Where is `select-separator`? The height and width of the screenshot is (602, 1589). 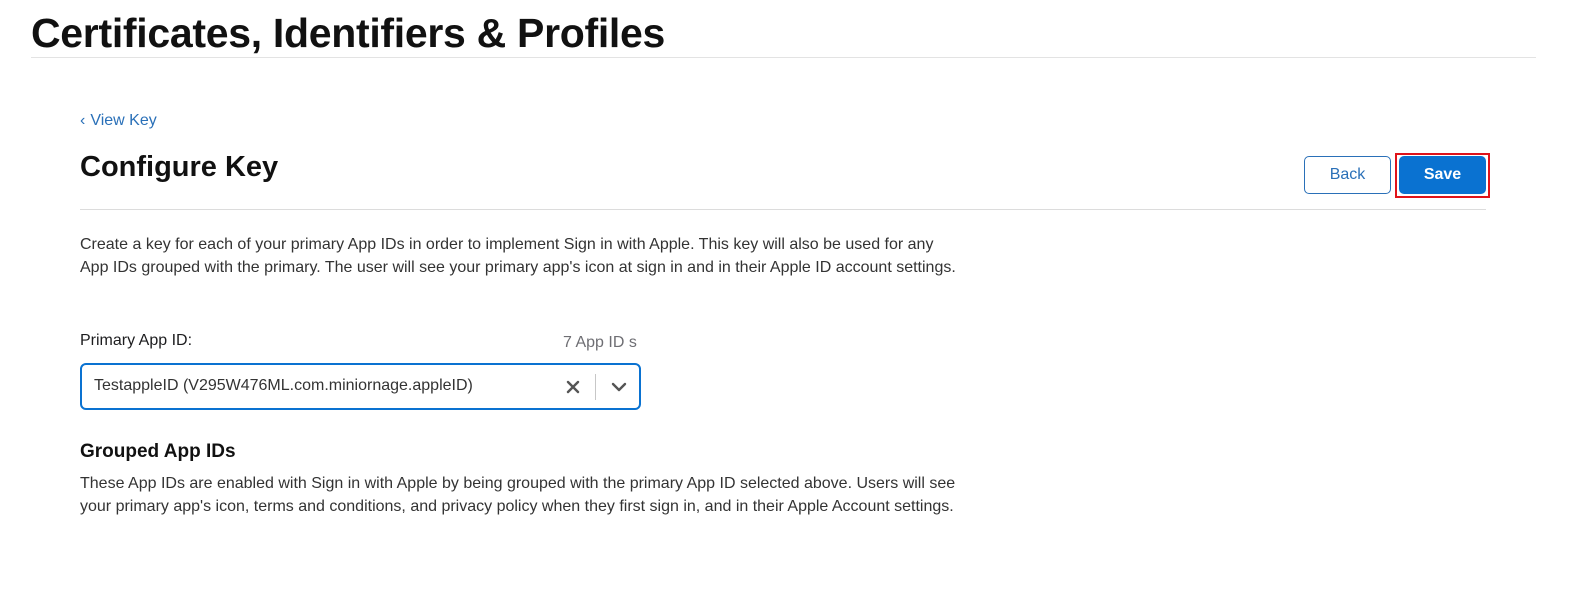
select-separator is located at coordinates (595, 387).